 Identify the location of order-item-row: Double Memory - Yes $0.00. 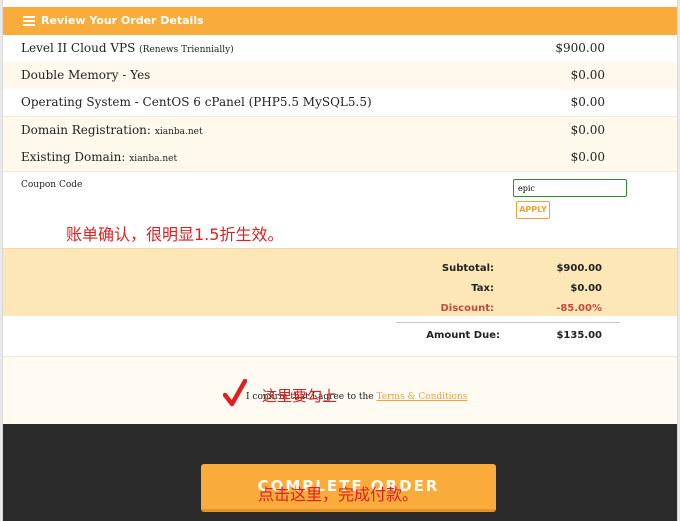
(340, 76).